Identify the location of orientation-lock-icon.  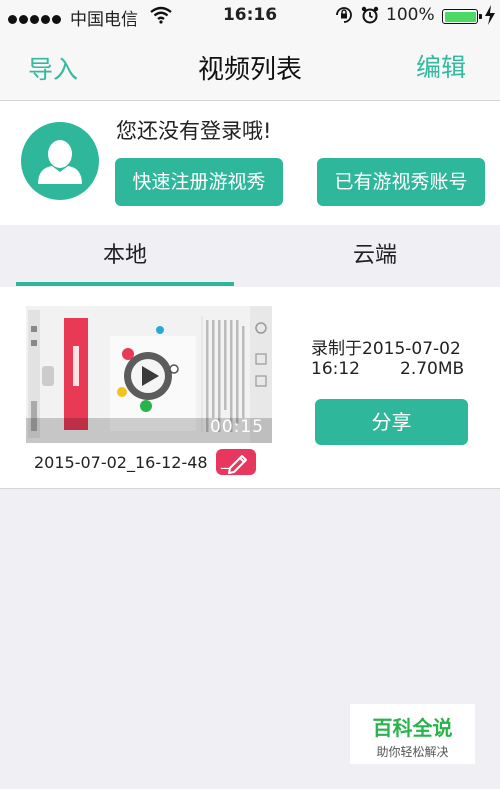
(344, 17).